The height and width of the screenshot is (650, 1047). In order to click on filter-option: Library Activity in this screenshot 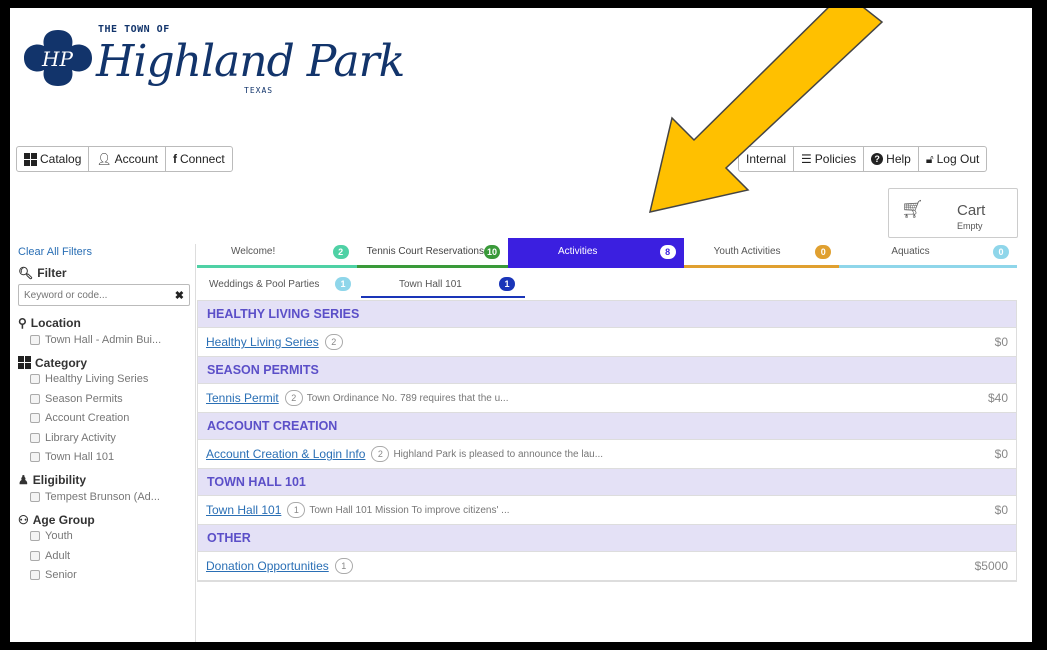, I will do `click(106, 438)`.